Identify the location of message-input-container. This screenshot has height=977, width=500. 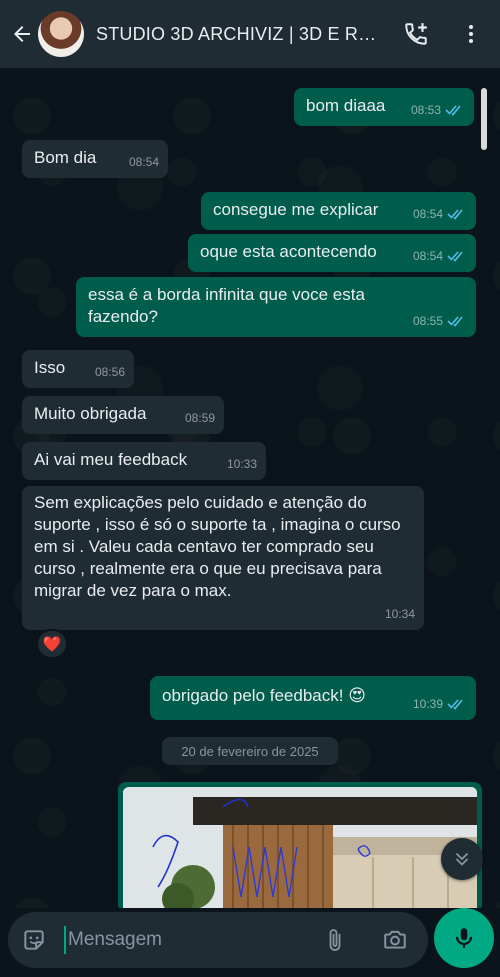
(218, 940).